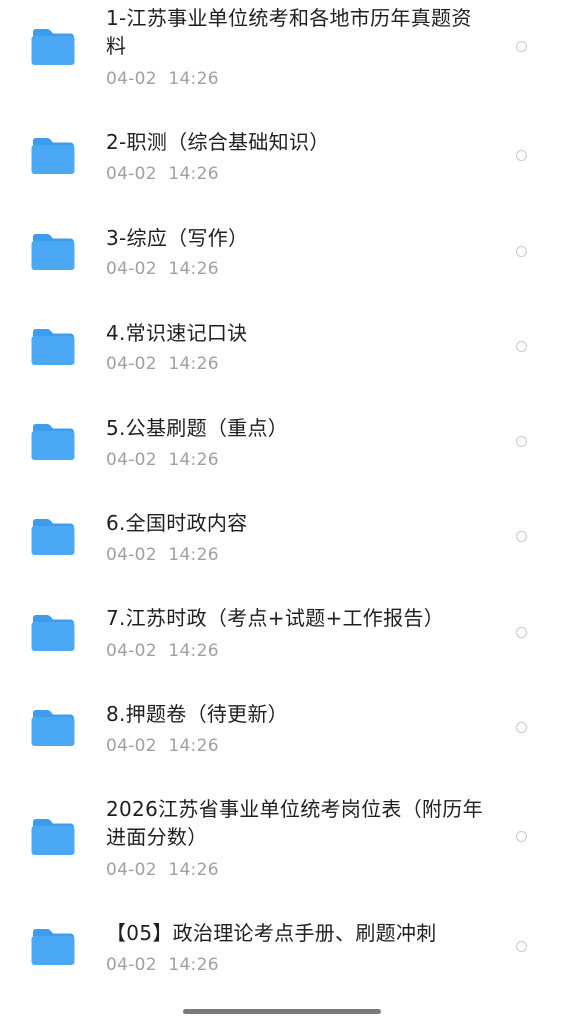 This screenshot has width=565, height=1024. I want to click on folder-name: 3-综应（写作）, so click(177, 238).